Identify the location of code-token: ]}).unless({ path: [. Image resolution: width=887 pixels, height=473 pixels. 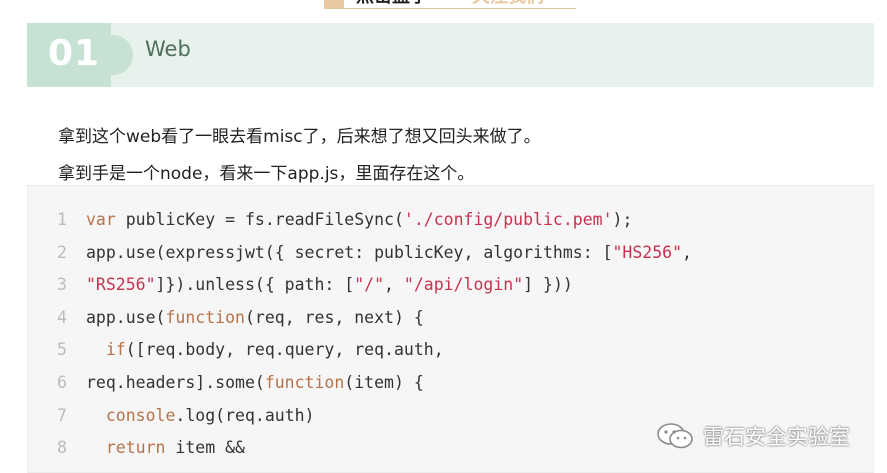
(255, 285).